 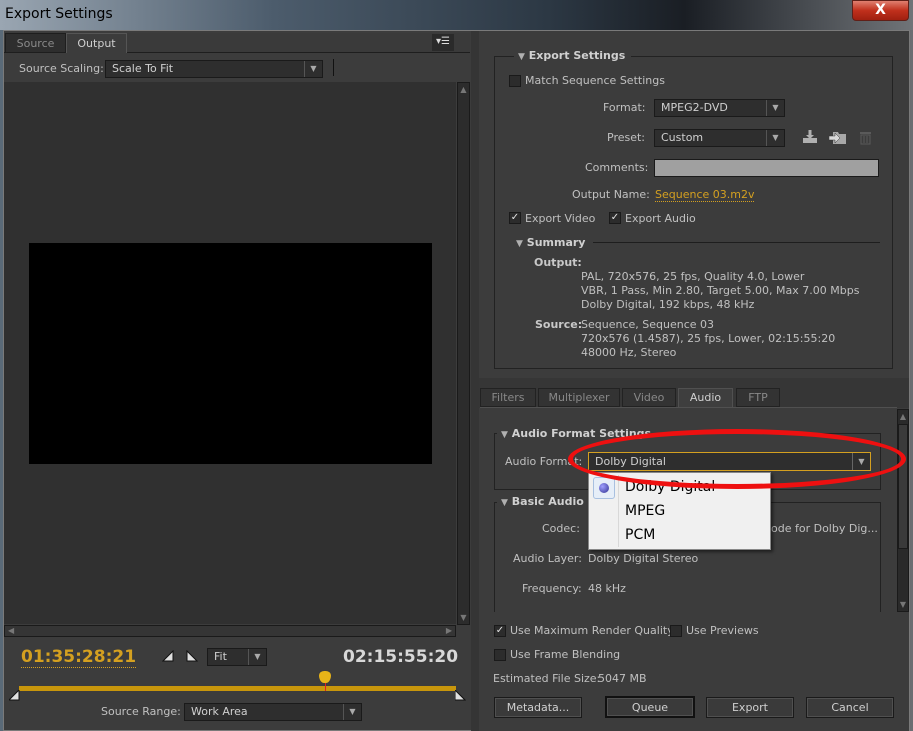 I want to click on summary-divider, so click(x=736, y=242).